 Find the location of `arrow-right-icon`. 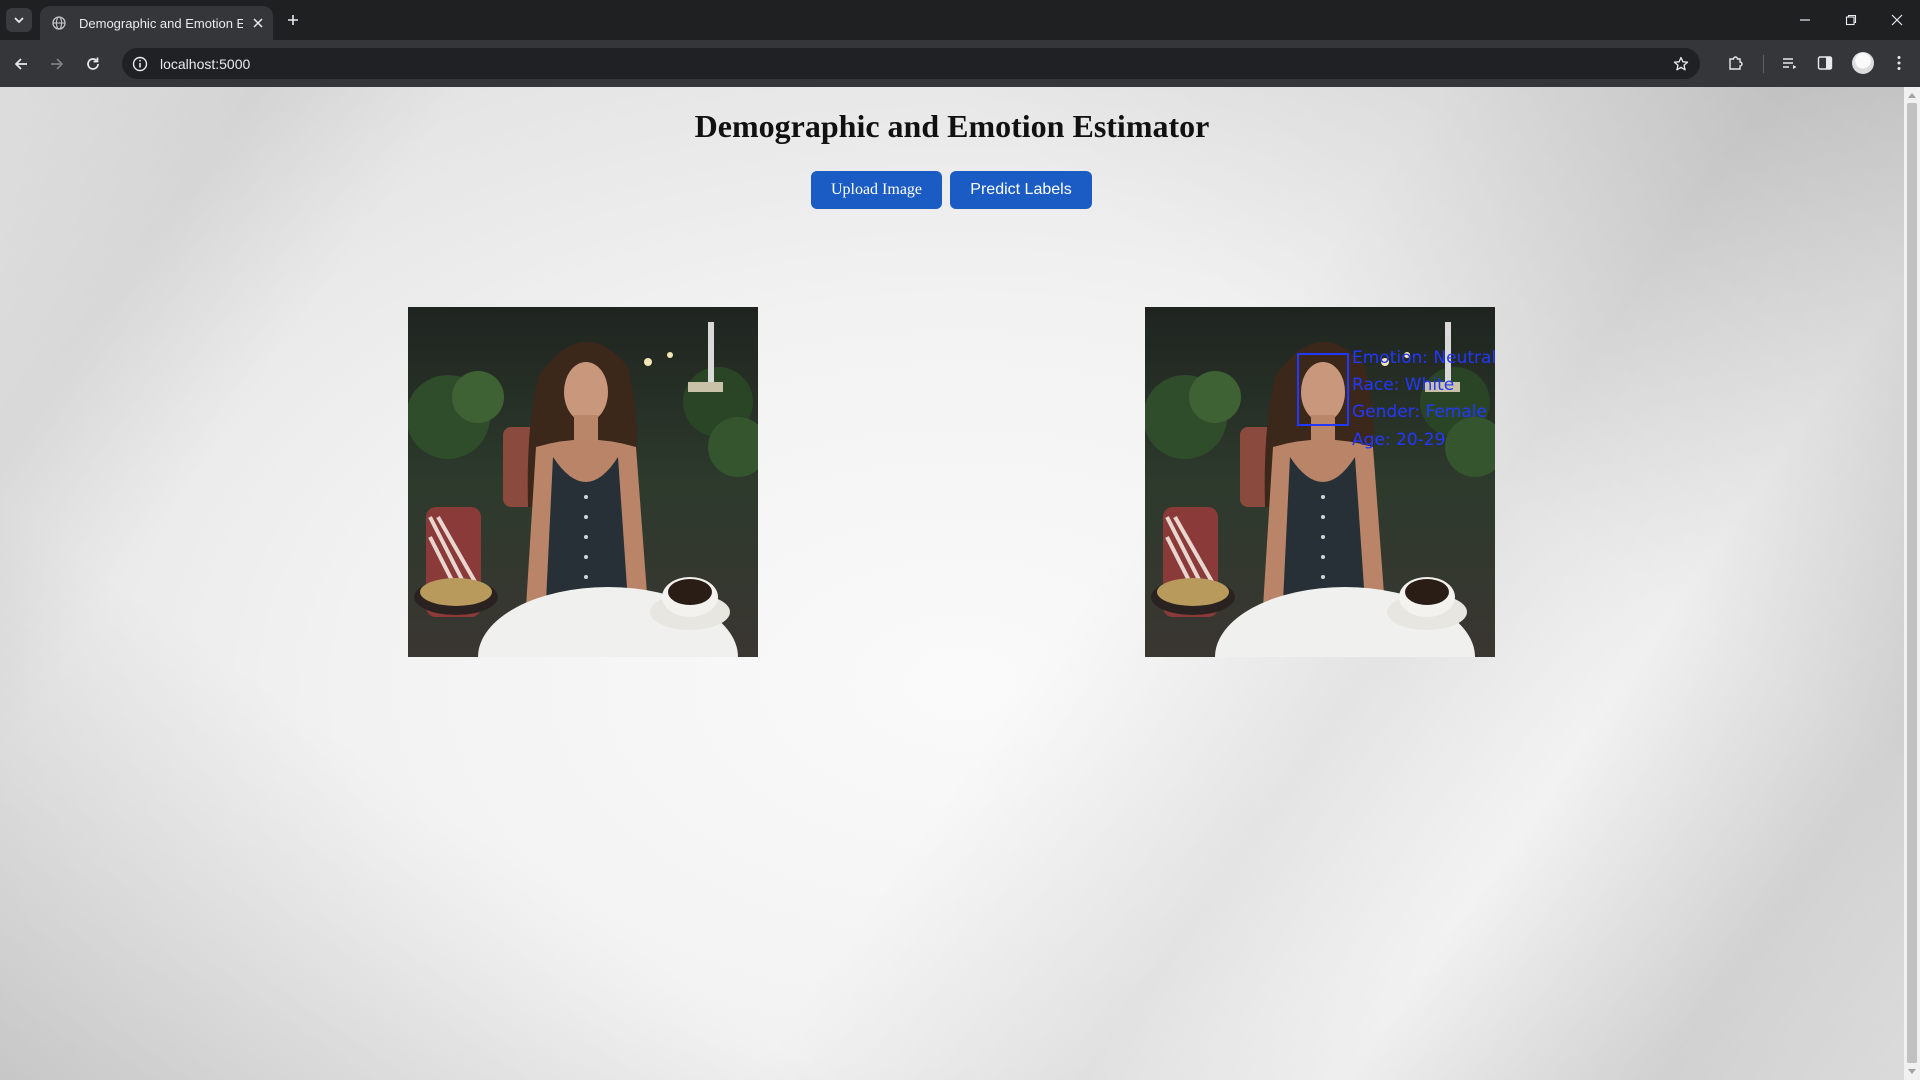

arrow-right-icon is located at coordinates (57, 64).